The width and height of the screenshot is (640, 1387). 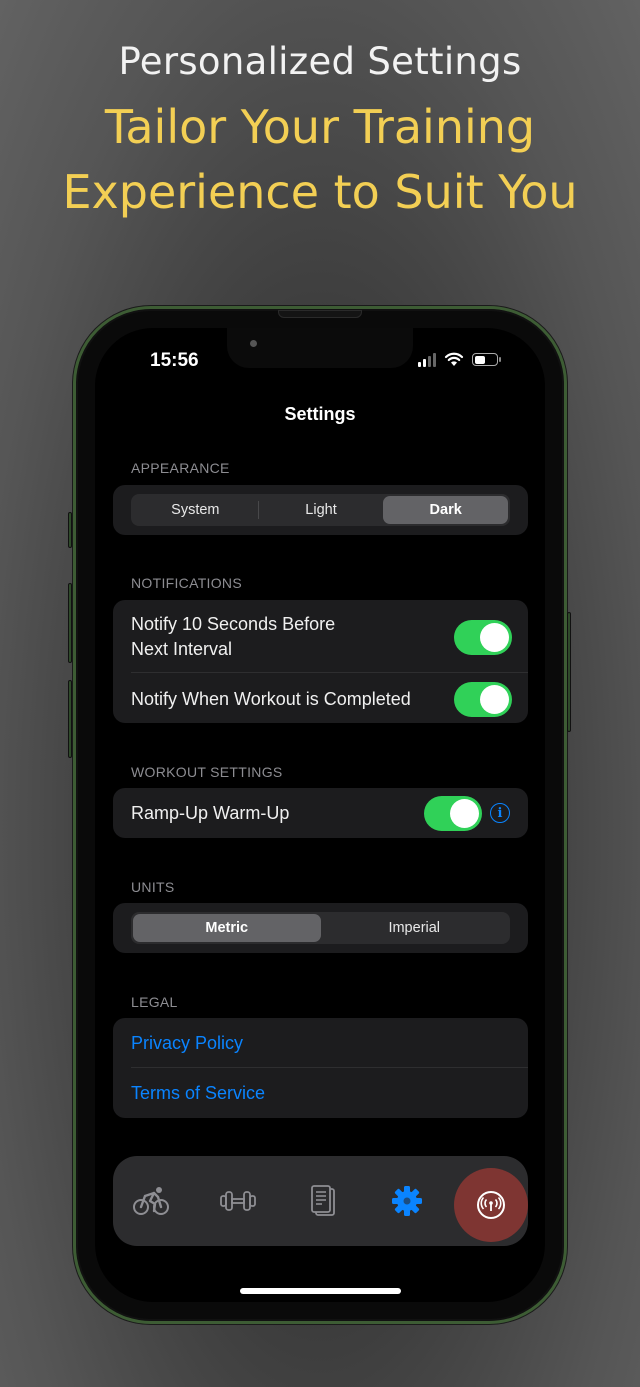 I want to click on notify-before-interval-row: Notify 10 Seconds Before Next Interval, so click(x=321, y=637).